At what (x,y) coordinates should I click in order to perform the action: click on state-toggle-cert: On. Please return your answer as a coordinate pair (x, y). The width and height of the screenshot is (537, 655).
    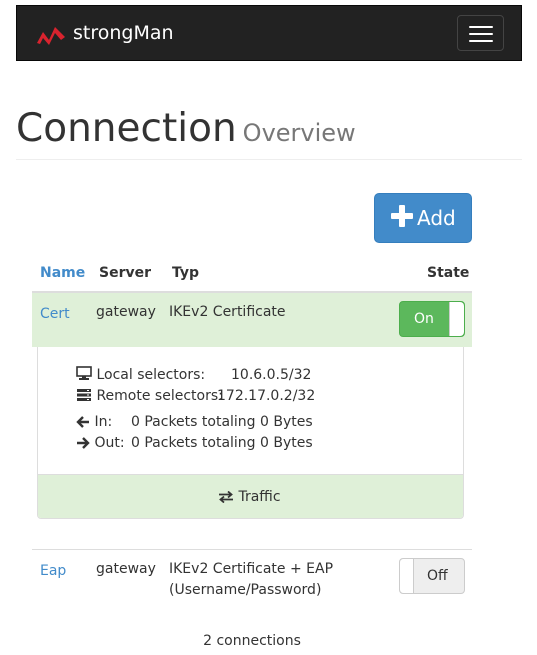
    Looking at the image, I should click on (432, 319).